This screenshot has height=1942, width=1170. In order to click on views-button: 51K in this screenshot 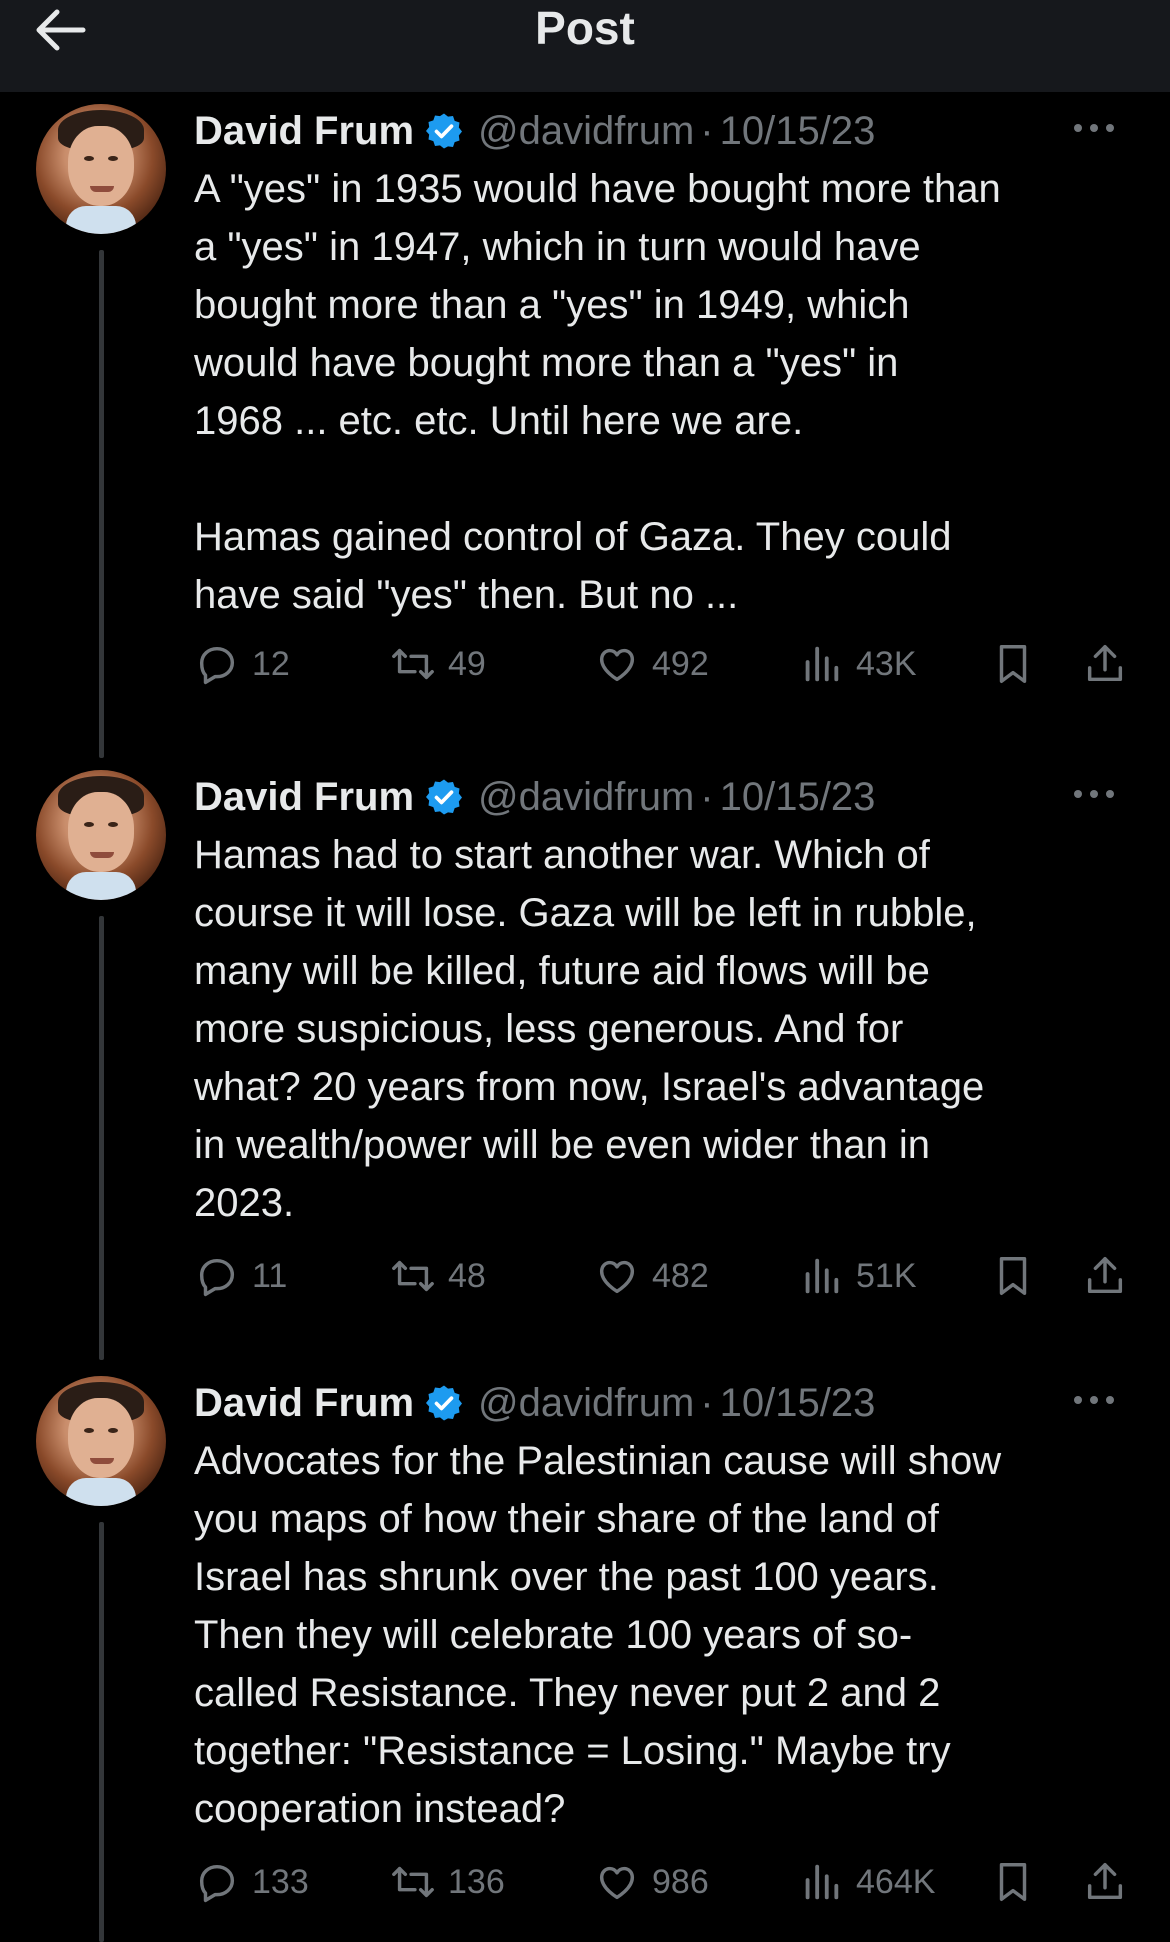, I will do `click(857, 1276)`.